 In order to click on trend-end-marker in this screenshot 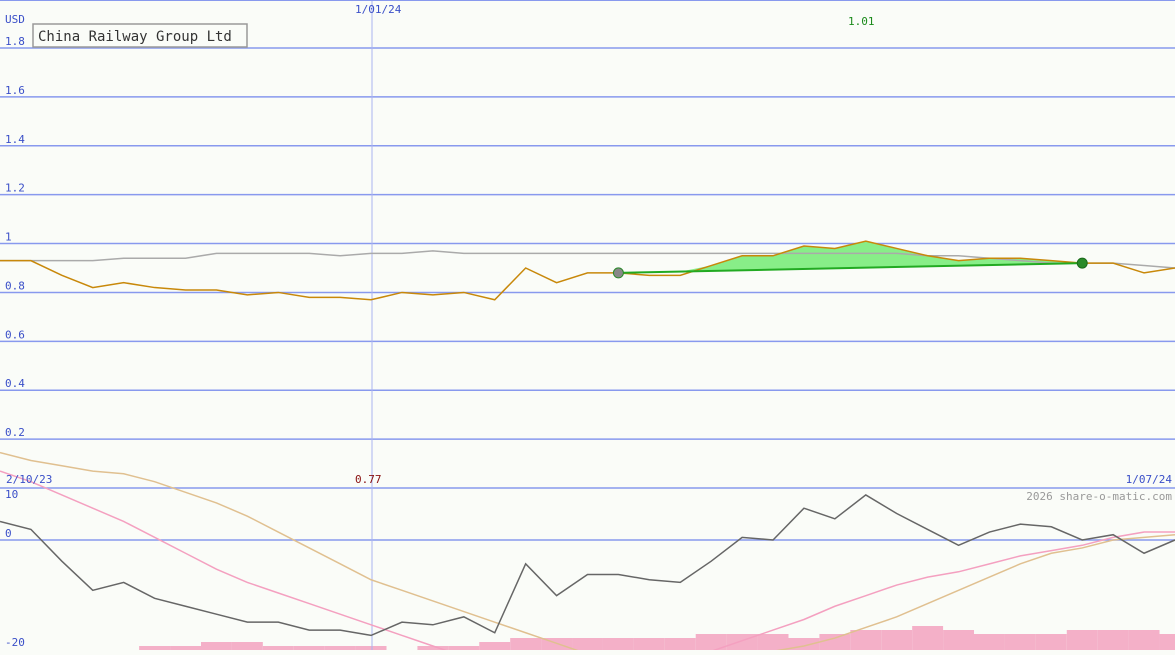, I will do `click(1082, 263)`.